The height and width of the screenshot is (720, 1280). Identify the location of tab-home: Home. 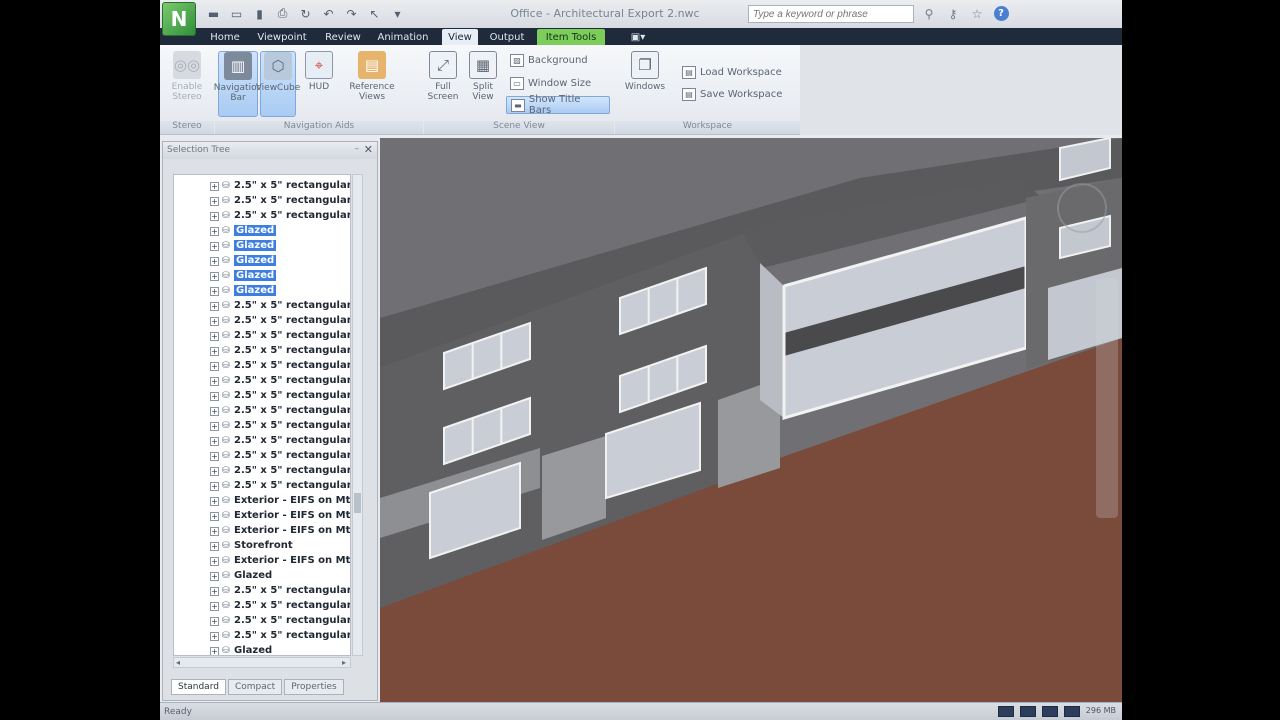
(225, 37).